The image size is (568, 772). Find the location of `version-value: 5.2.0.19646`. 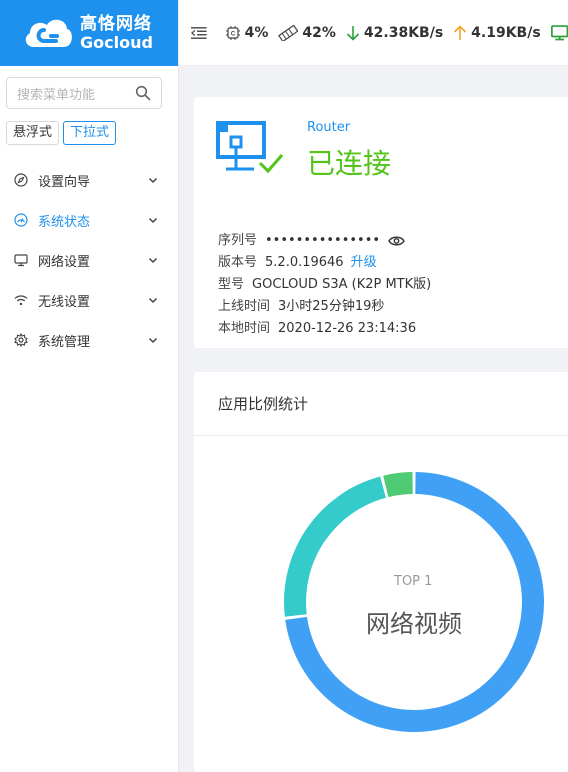

version-value: 5.2.0.19646 is located at coordinates (304, 262).